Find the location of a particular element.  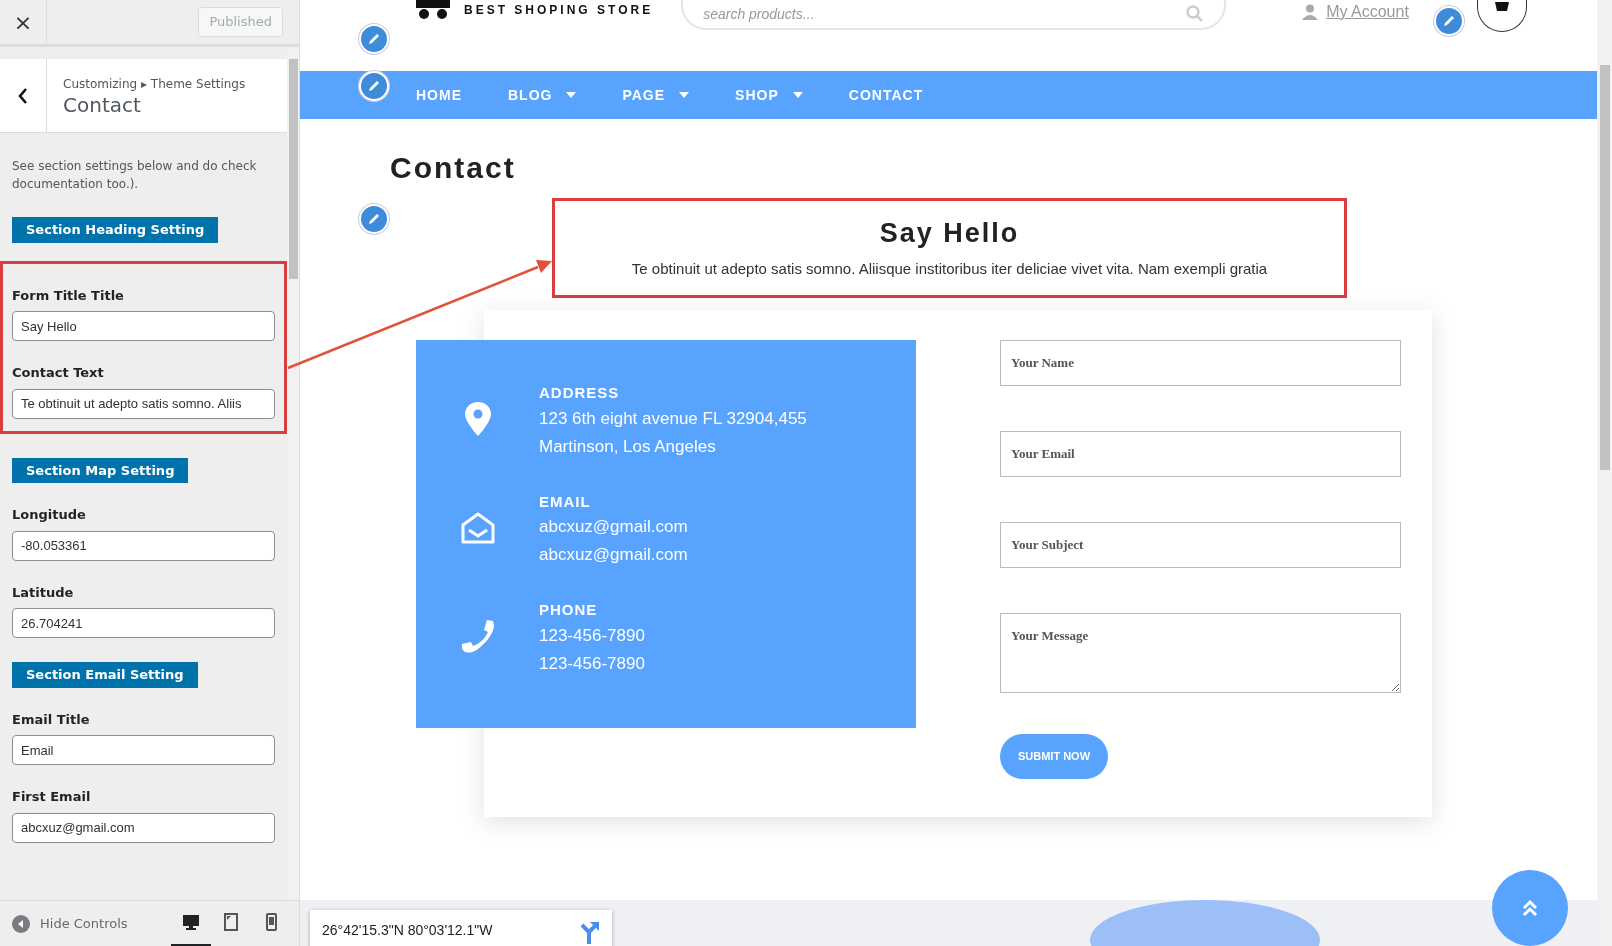

logo-text: BEST SHOPING STORE is located at coordinates (559, 10).